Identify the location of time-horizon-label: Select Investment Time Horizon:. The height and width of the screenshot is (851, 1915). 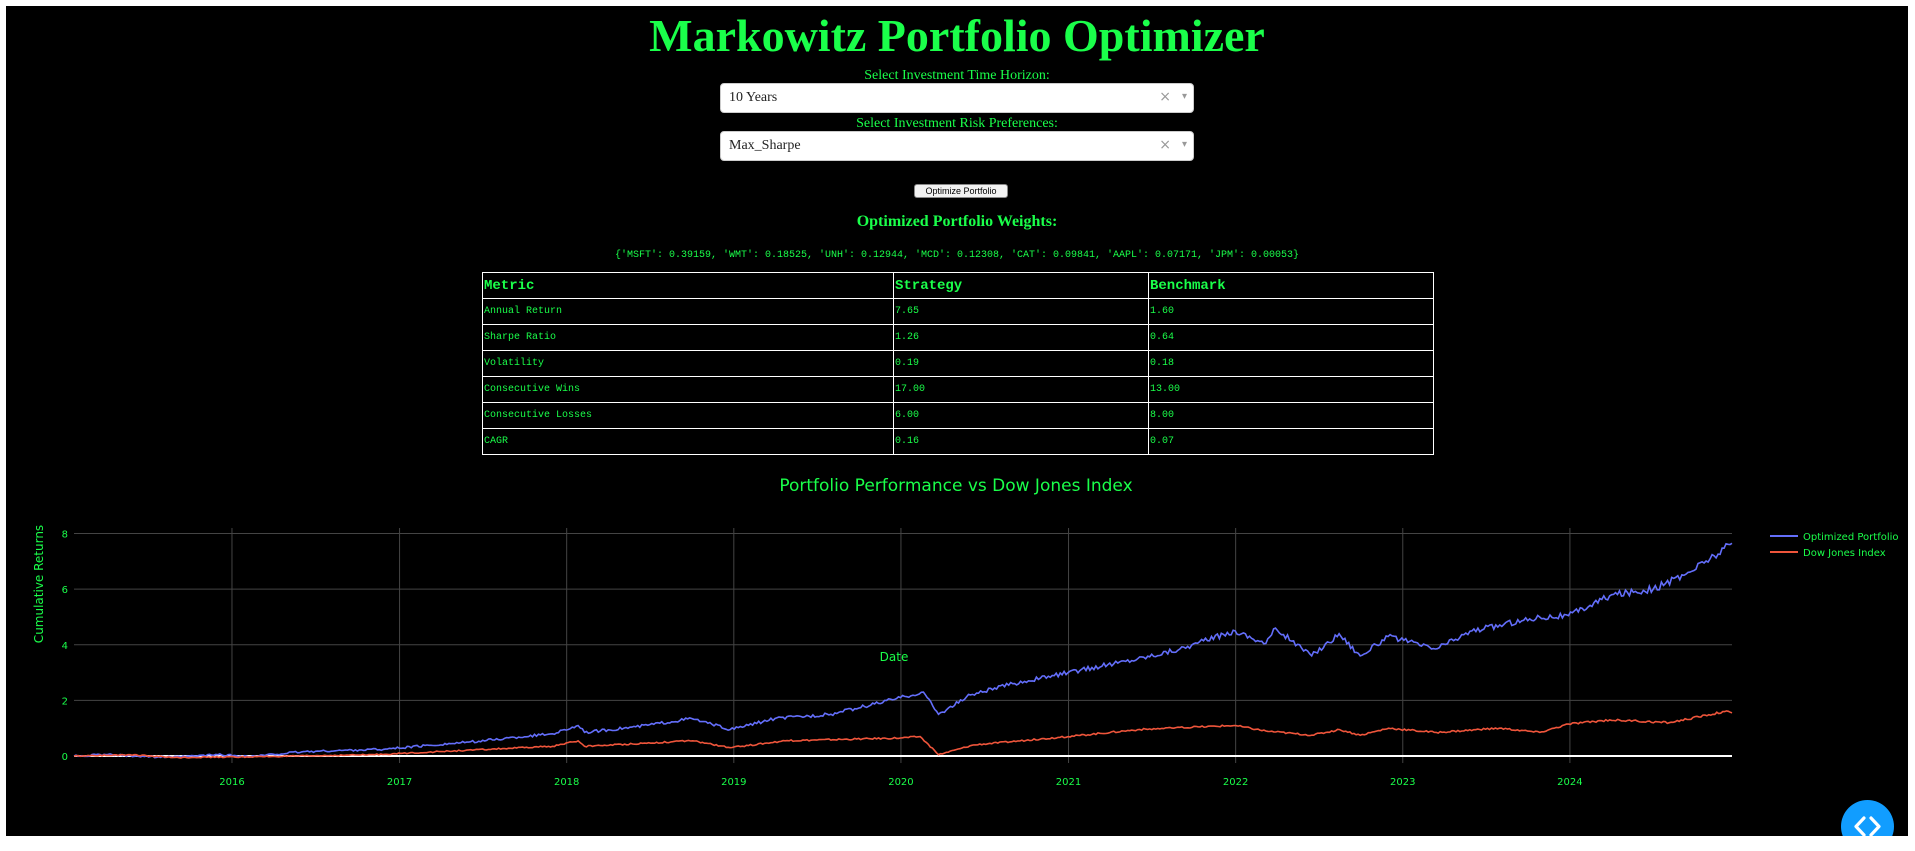
(957, 75).